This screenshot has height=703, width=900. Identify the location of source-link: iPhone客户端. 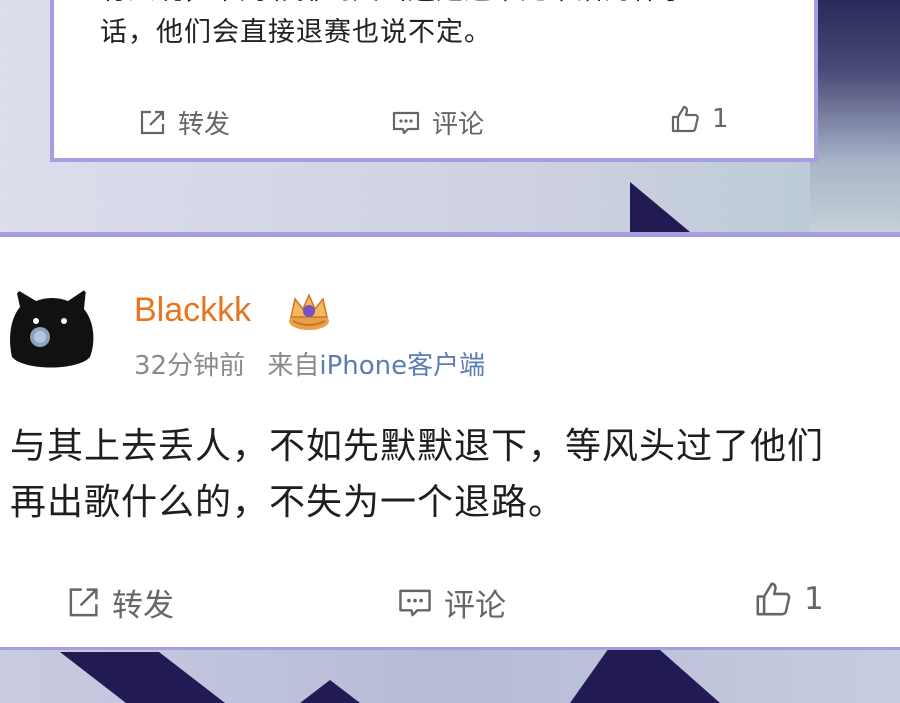
(402, 366).